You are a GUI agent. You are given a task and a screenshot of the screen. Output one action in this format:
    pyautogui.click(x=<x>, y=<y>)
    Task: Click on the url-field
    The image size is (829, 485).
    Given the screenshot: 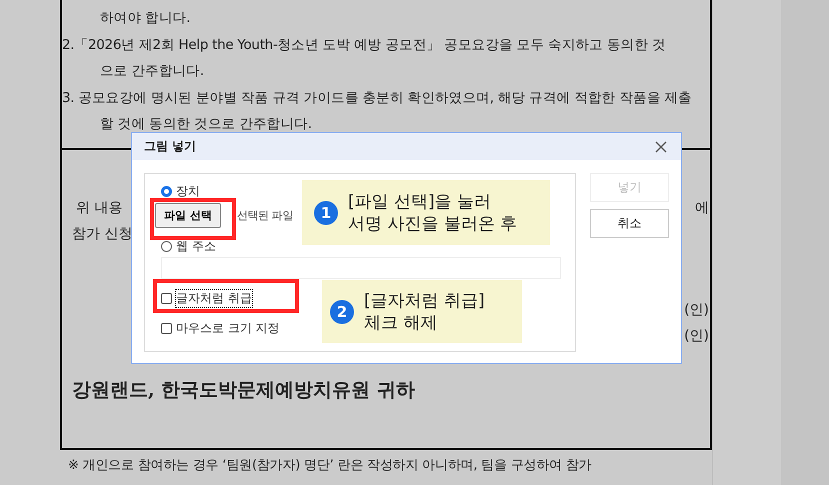 What is the action you would take?
    pyautogui.click(x=361, y=268)
    